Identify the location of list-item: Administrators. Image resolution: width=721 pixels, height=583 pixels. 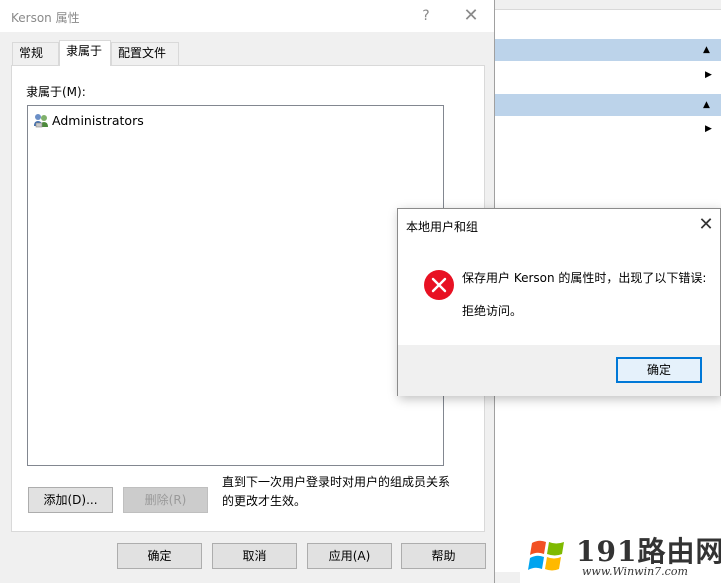
(88, 120).